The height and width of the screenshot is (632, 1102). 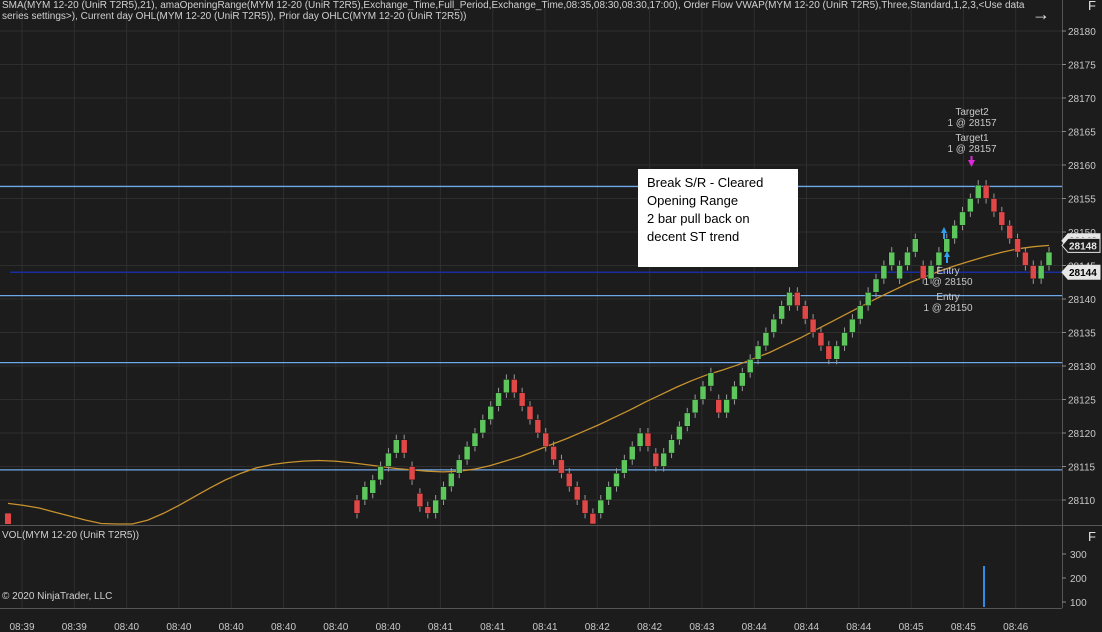 What do you see at coordinates (71, 535) in the screenshot?
I see `volume-indicator-title: VOL(MYM 12-20 (UniR T2R5))` at bounding box center [71, 535].